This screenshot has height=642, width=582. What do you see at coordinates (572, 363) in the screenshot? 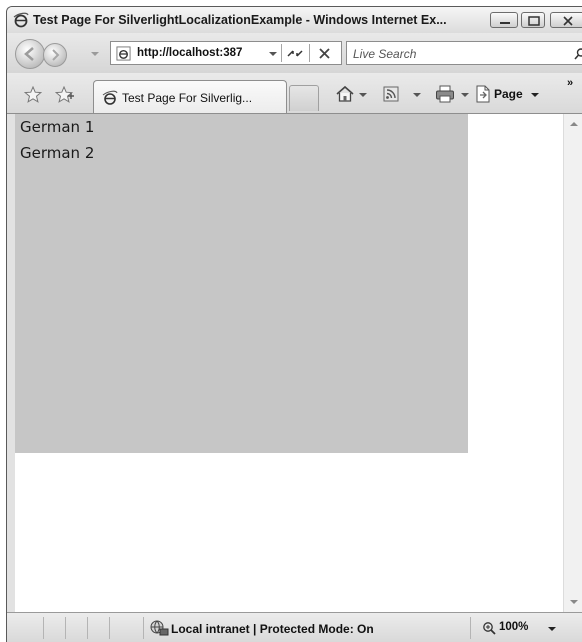
I see `vertical-scrollbar` at bounding box center [572, 363].